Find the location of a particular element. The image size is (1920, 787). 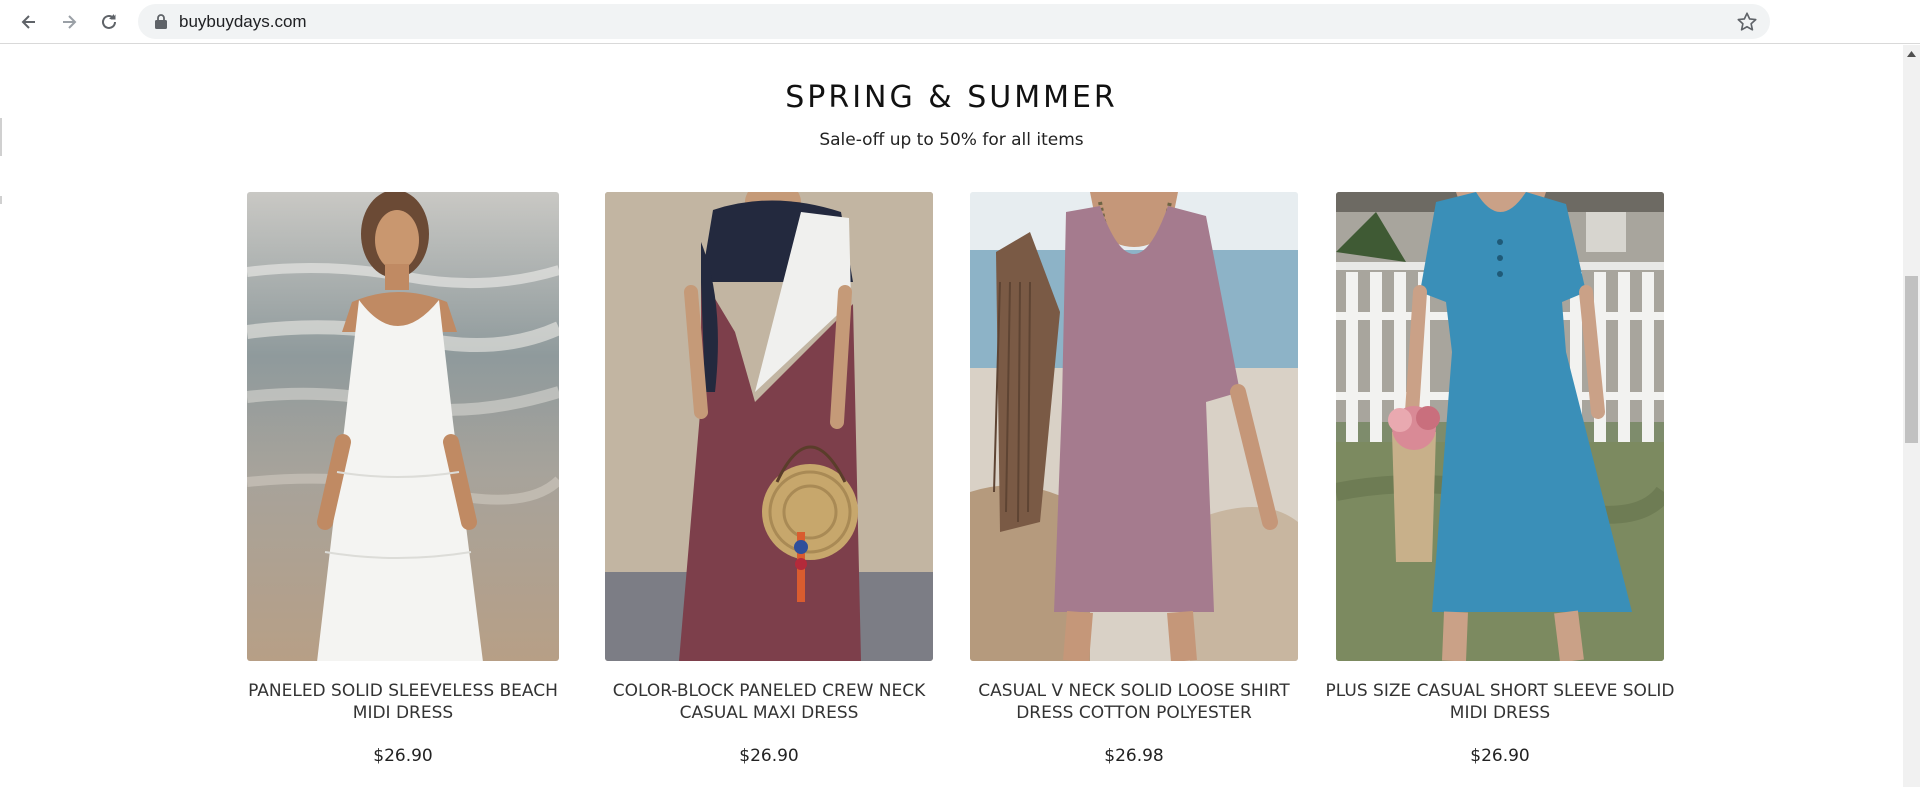

scroll-up-arrow-icon is located at coordinates (1911, 54).